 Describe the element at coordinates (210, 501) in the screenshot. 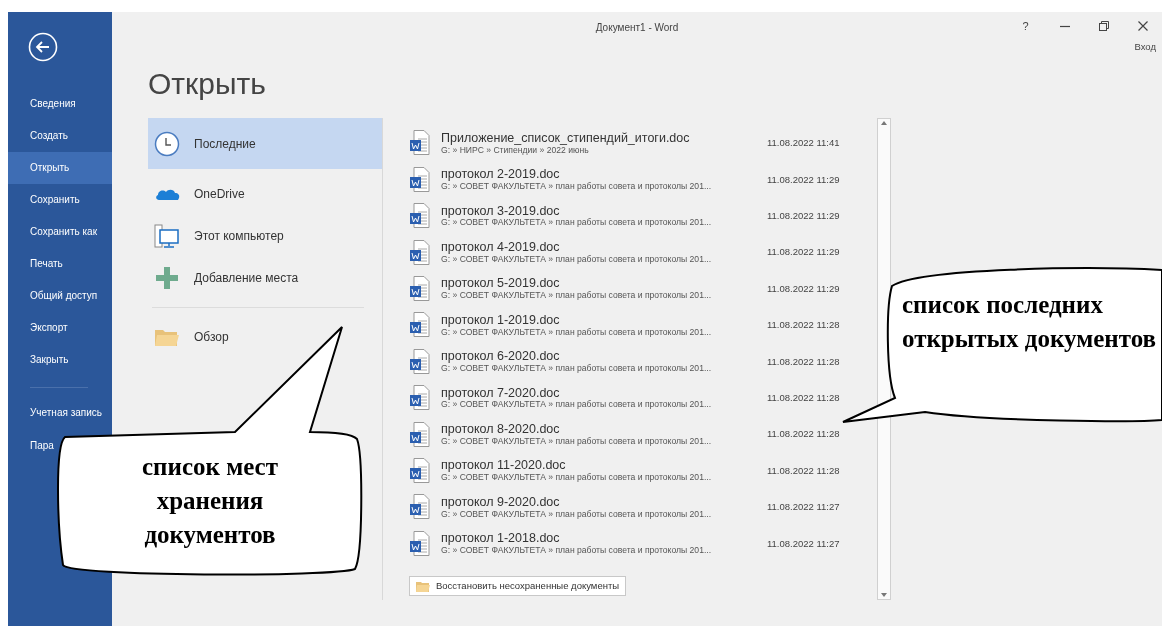

I see `callout-text: список мест хранения документов` at that location.